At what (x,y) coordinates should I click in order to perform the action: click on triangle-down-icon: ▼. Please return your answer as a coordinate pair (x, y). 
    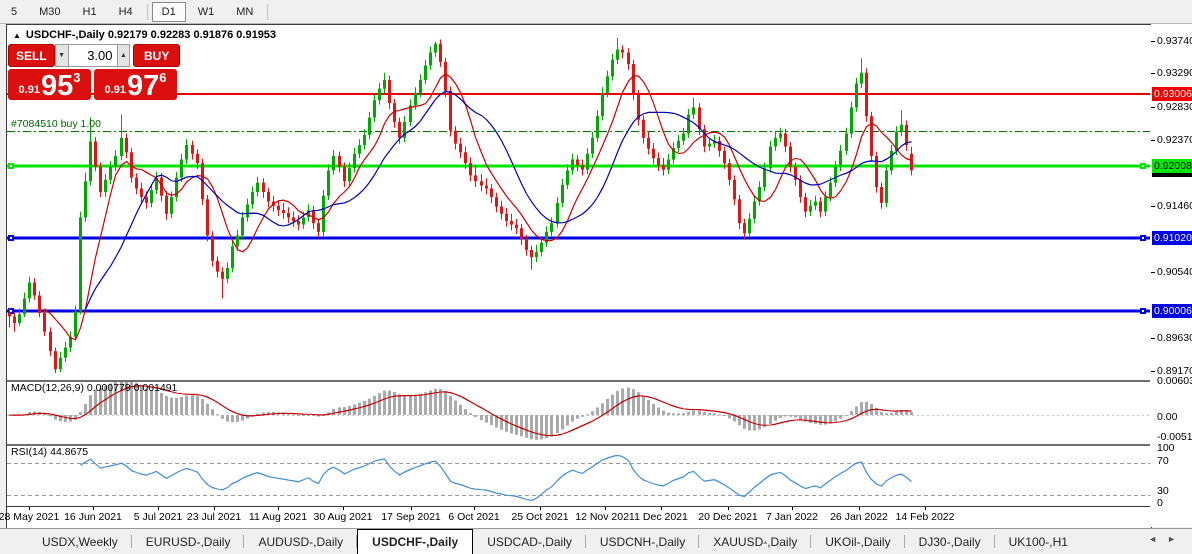
    Looking at the image, I should click on (62, 55).